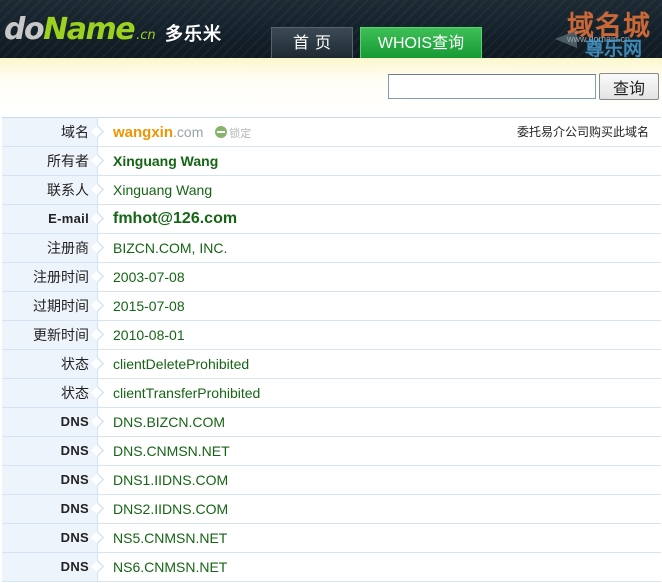 This screenshot has width=662, height=583. What do you see at coordinates (221, 132) in the screenshot?
I see `lock-icon` at bounding box center [221, 132].